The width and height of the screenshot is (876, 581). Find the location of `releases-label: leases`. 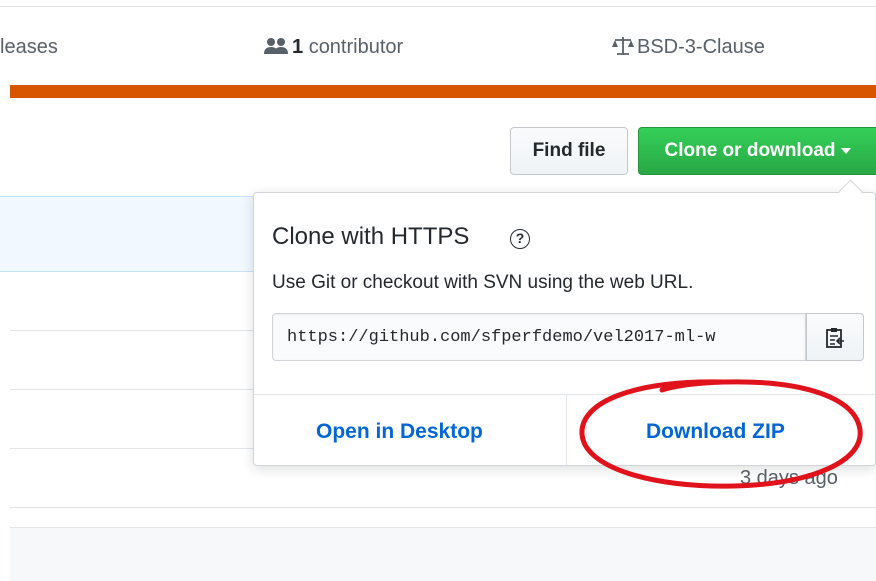

releases-label: leases is located at coordinates (29, 47).